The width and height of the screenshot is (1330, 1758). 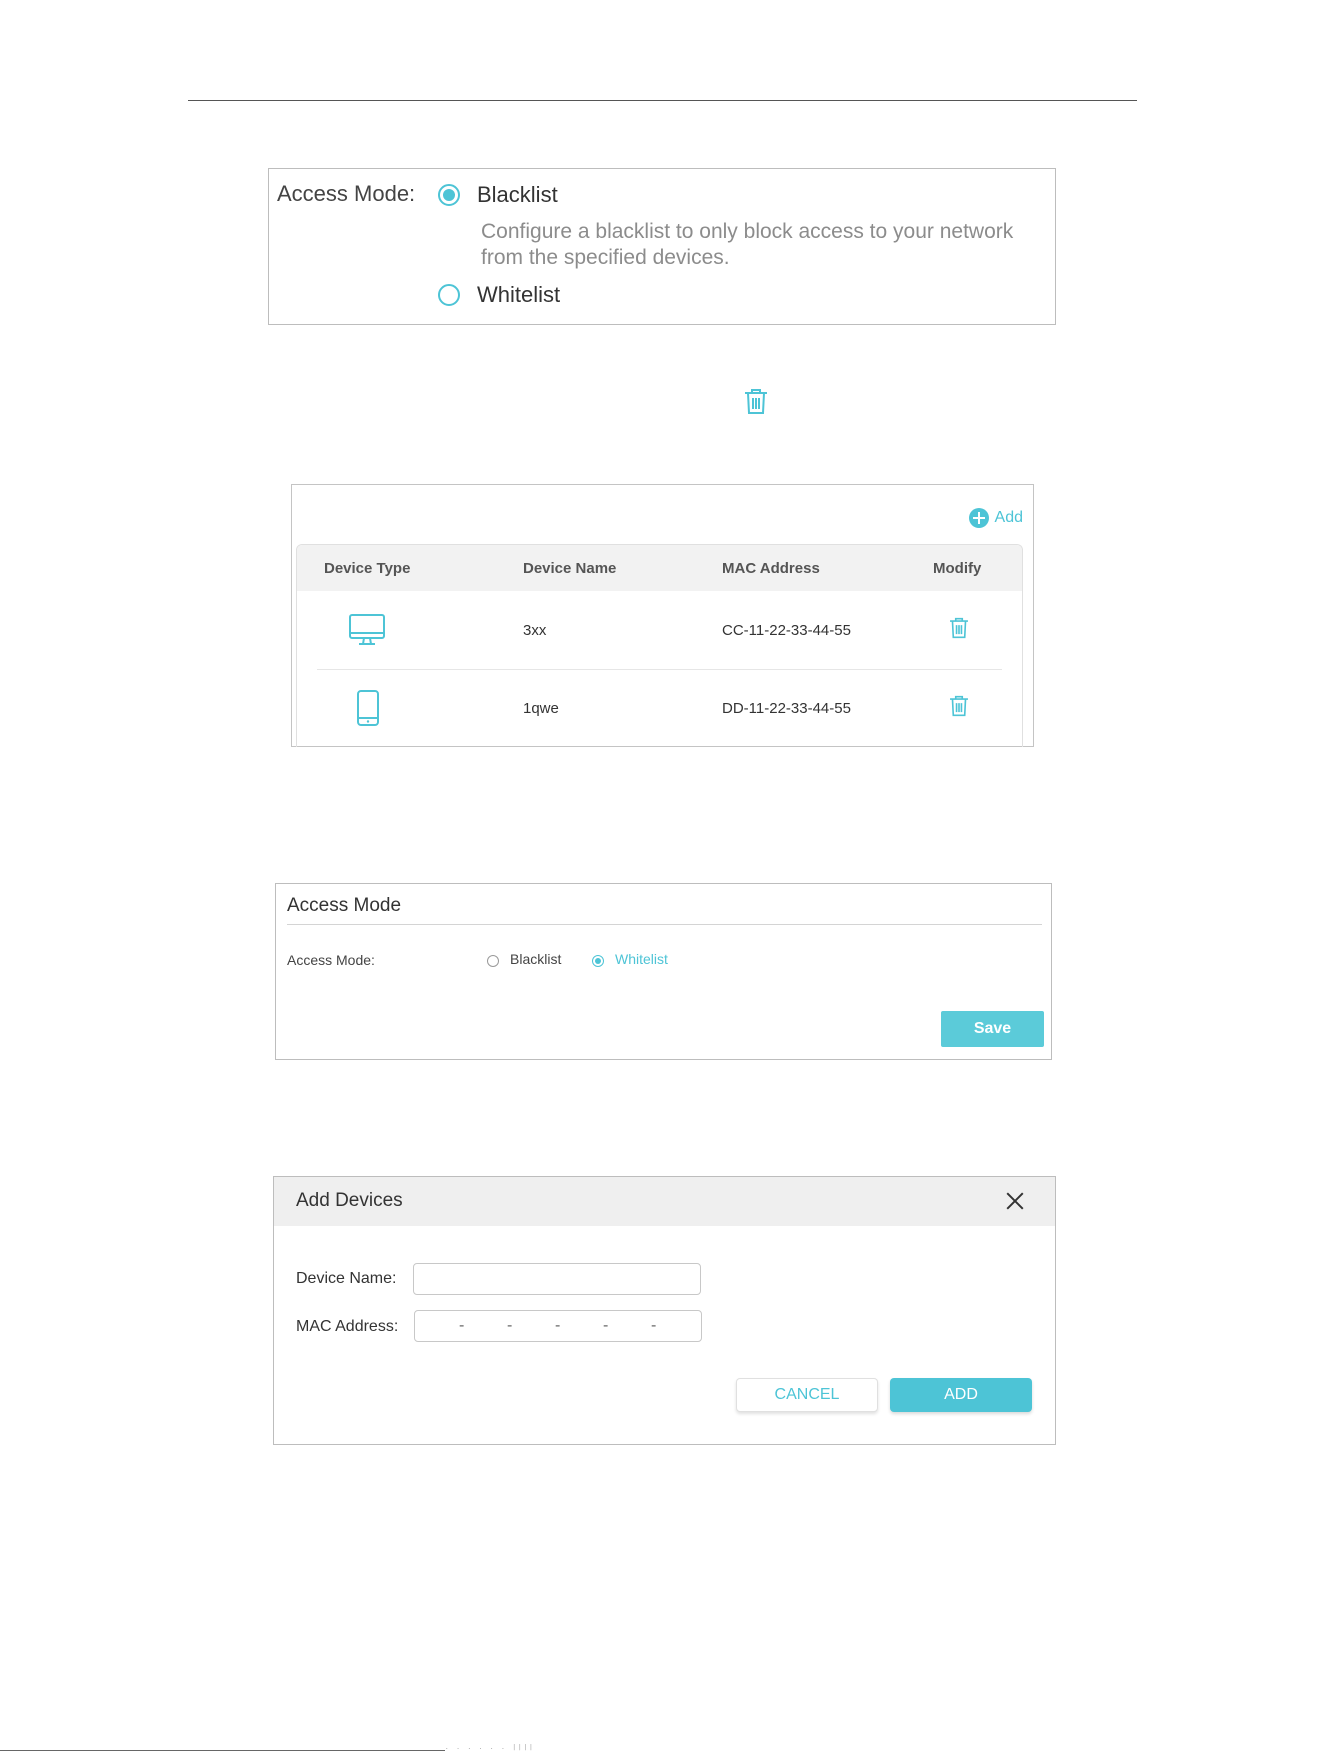 What do you see at coordinates (570, 568) in the screenshot?
I see `header-device-name: Device Name` at bounding box center [570, 568].